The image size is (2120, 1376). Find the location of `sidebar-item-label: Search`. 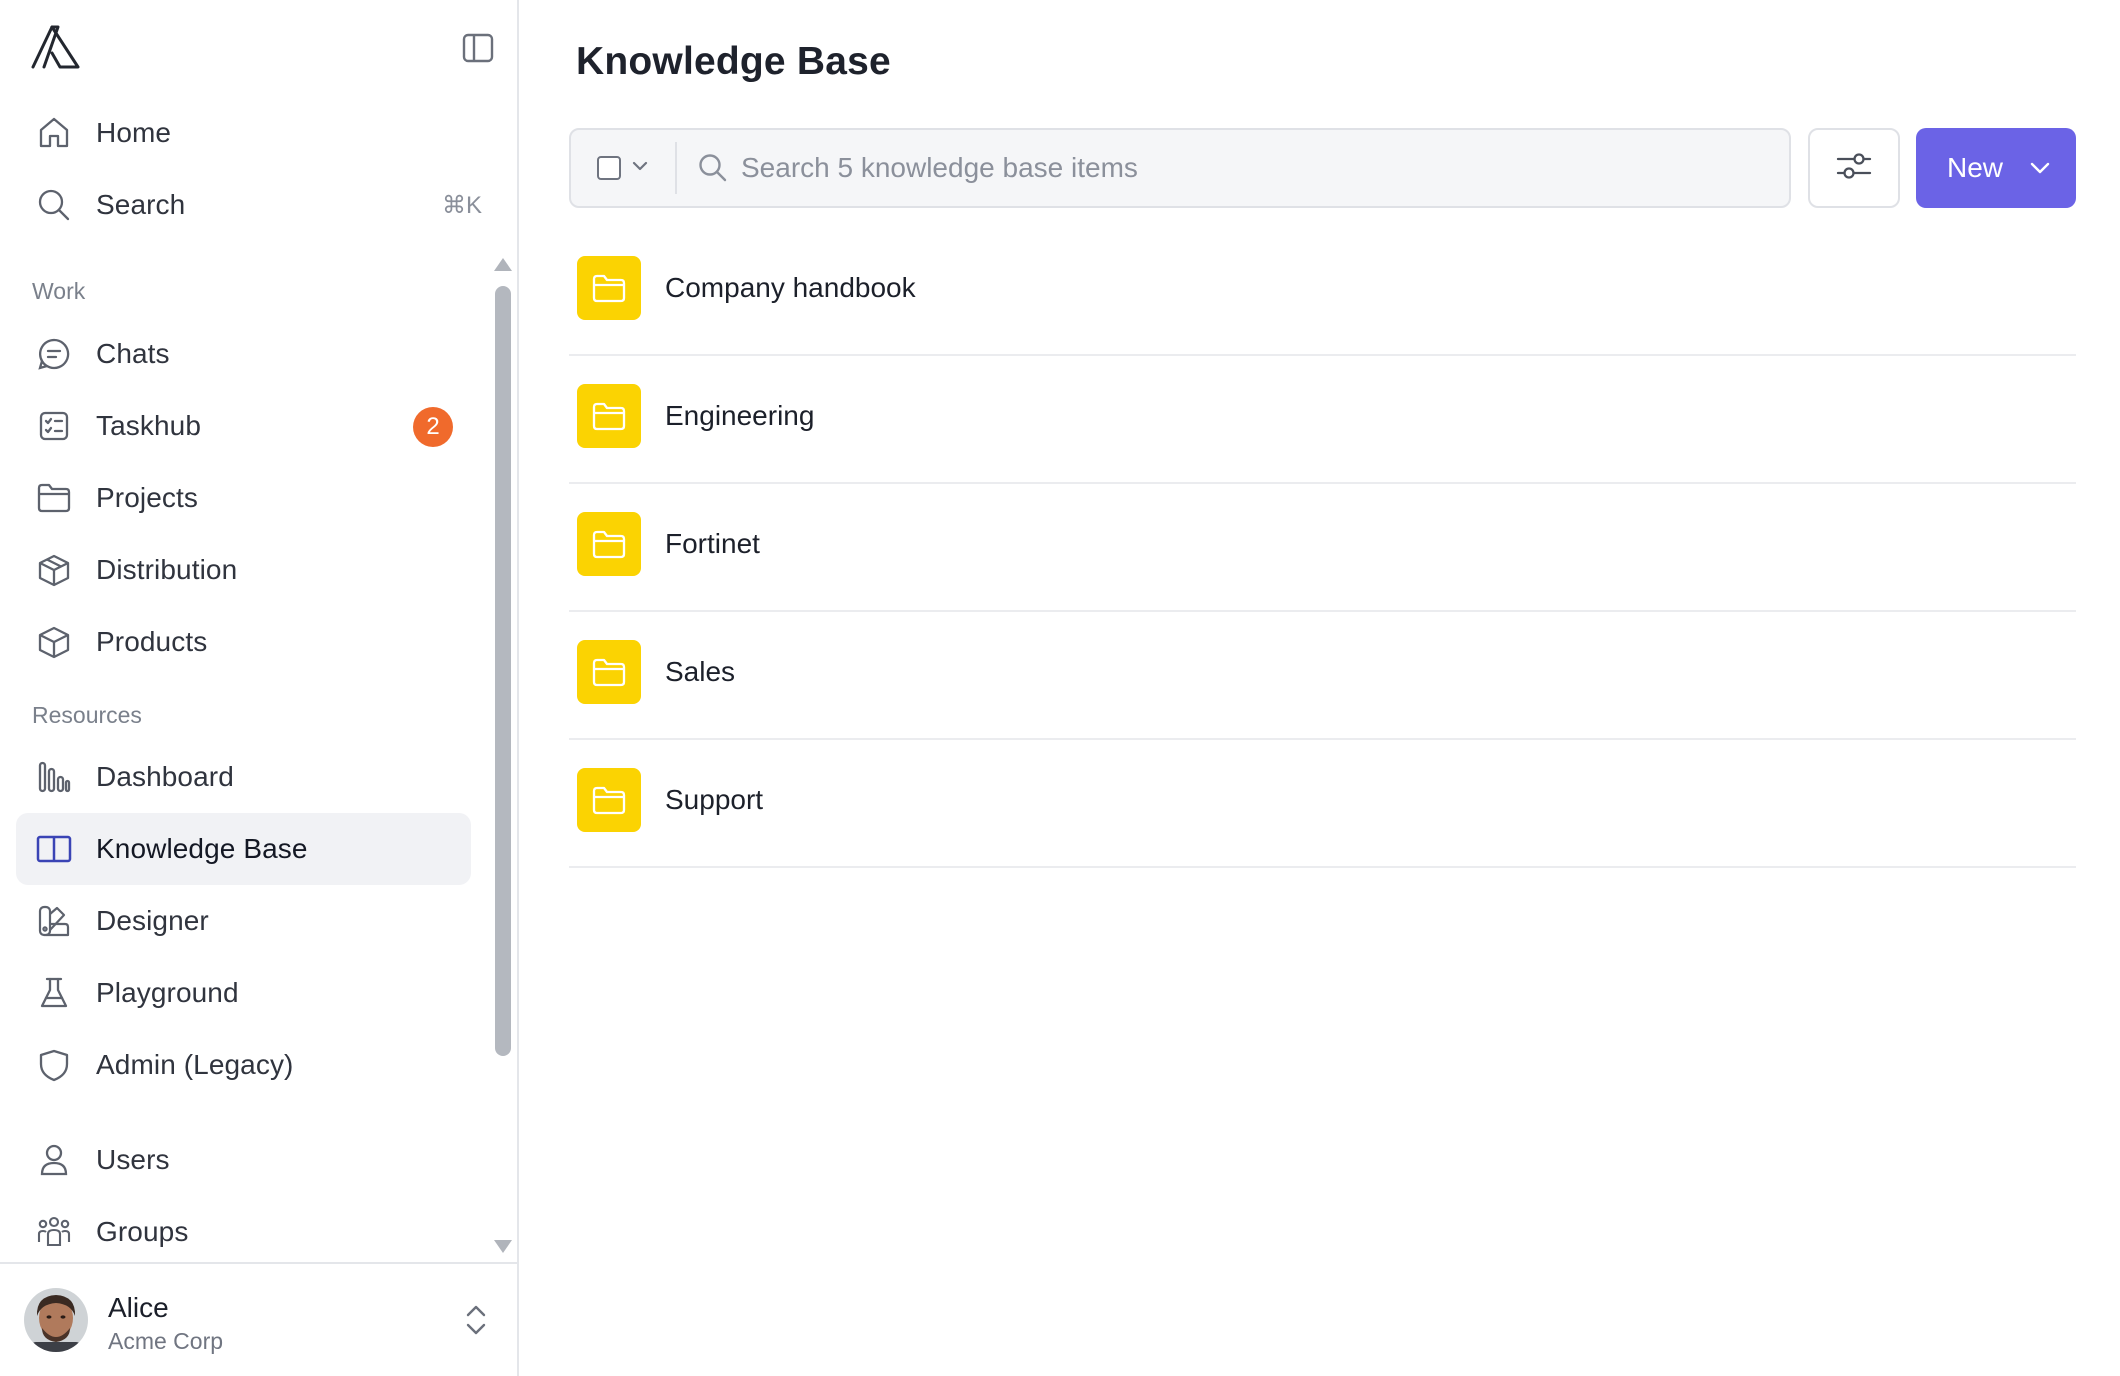

sidebar-item-label: Search is located at coordinates (141, 204).